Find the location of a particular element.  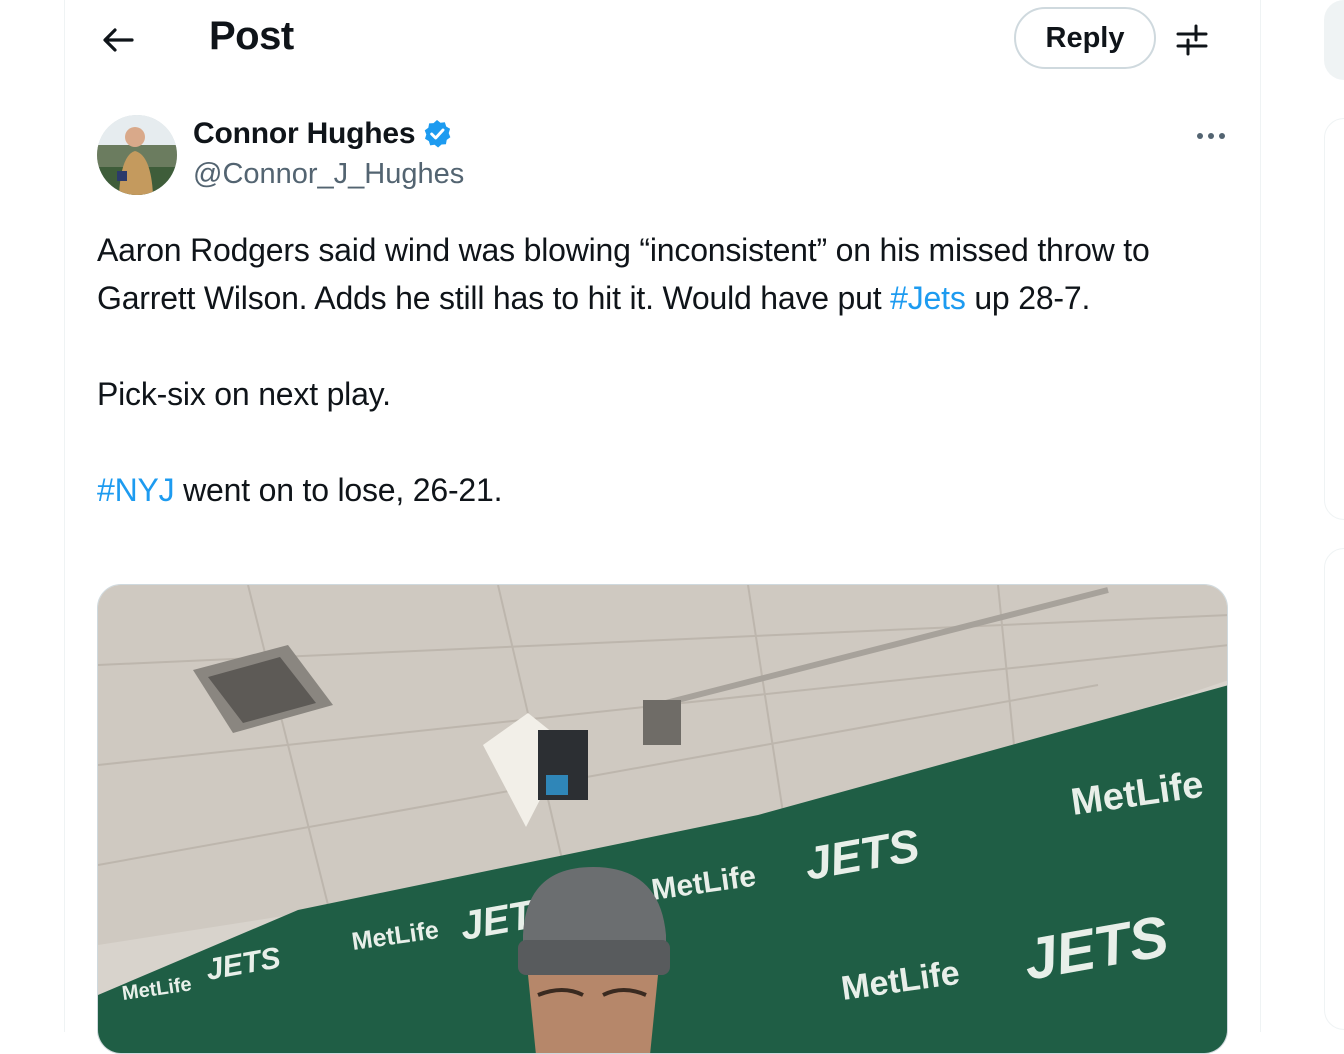

back-button is located at coordinates (118, 40).